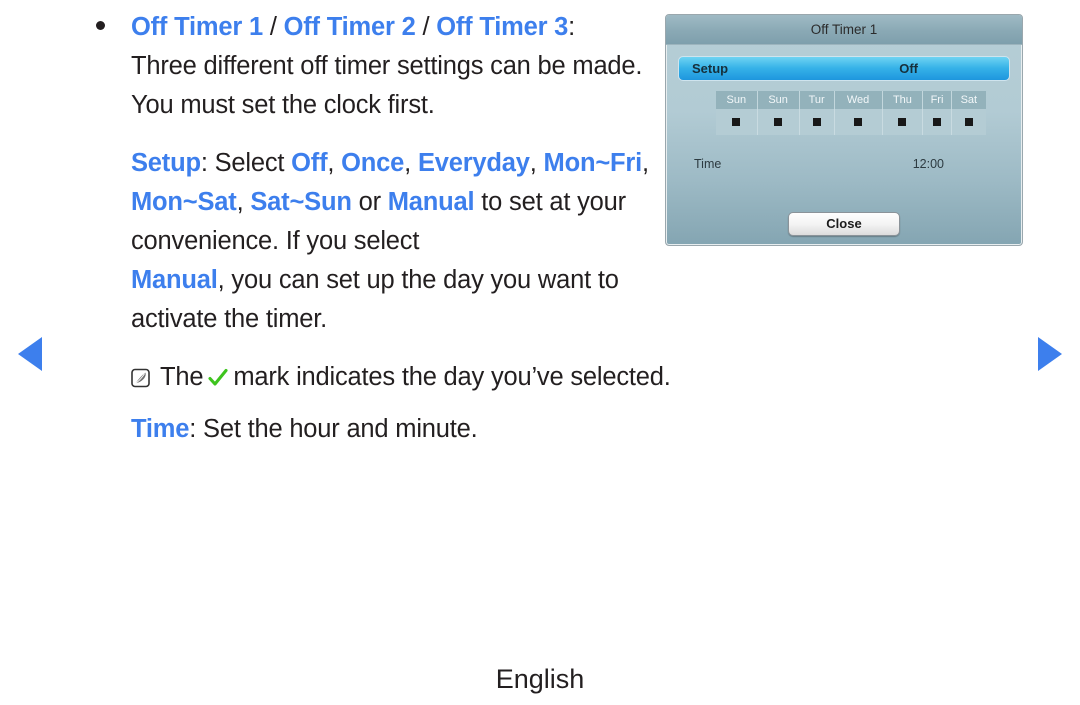  Describe the element at coordinates (473, 163) in the screenshot. I see `option-everyday: Everyday` at that location.